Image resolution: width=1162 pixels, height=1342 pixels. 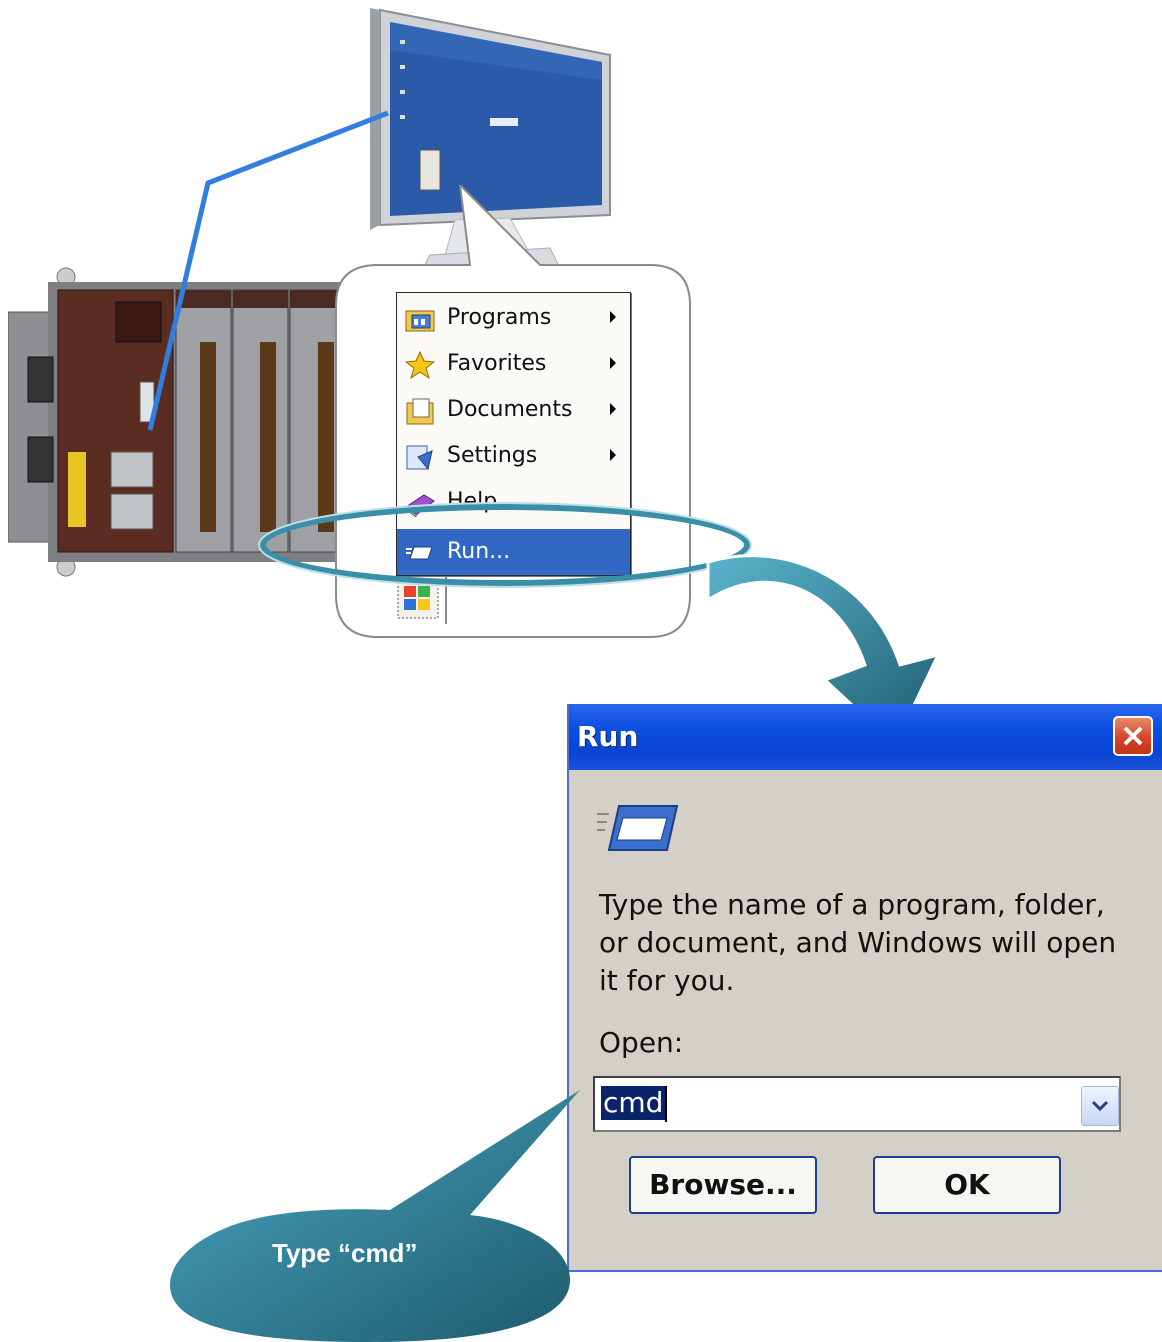 I want to click on dropdown-button, so click(x=1100, y=1106).